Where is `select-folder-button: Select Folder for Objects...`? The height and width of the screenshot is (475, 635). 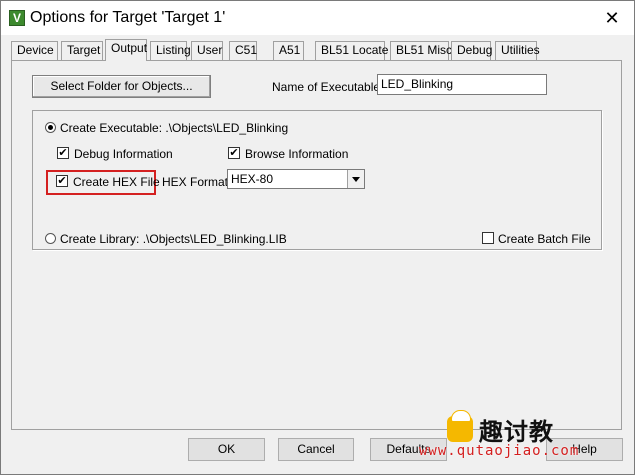
select-folder-button: Select Folder for Objects... is located at coordinates (121, 86).